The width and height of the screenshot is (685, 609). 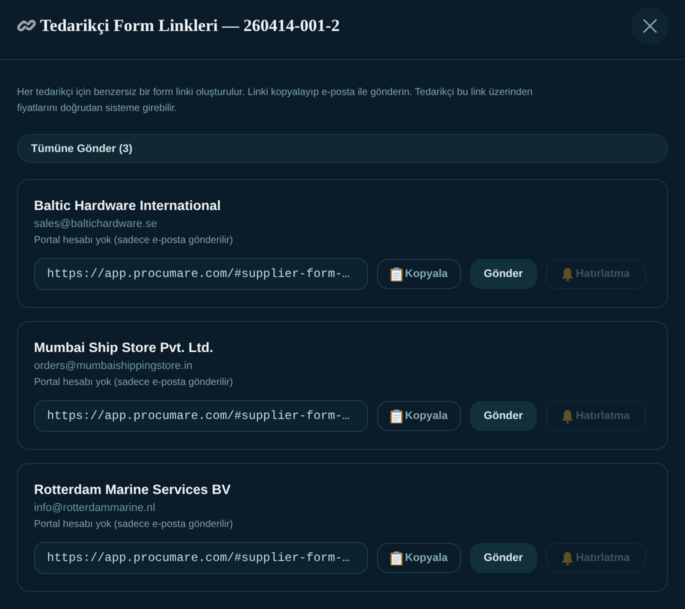 I want to click on description-text: Her tedarikçi için benzersiz bir form linki oluşturulur. Linki kopyalayıp e-posta ile gönderin. Tedarikçi bu link üzerinden fiyatlarını doğrudan sisteme girebilir., so click(x=275, y=101).